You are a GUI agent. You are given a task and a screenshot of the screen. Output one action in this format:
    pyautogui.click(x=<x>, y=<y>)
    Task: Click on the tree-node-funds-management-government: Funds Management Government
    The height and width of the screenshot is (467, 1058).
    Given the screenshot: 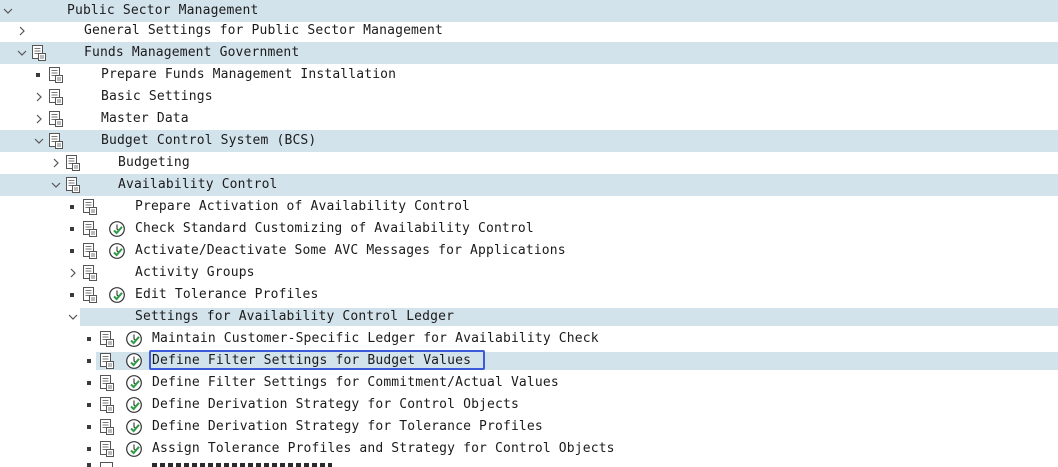 What is the action you would take?
    pyautogui.click(x=529, y=53)
    